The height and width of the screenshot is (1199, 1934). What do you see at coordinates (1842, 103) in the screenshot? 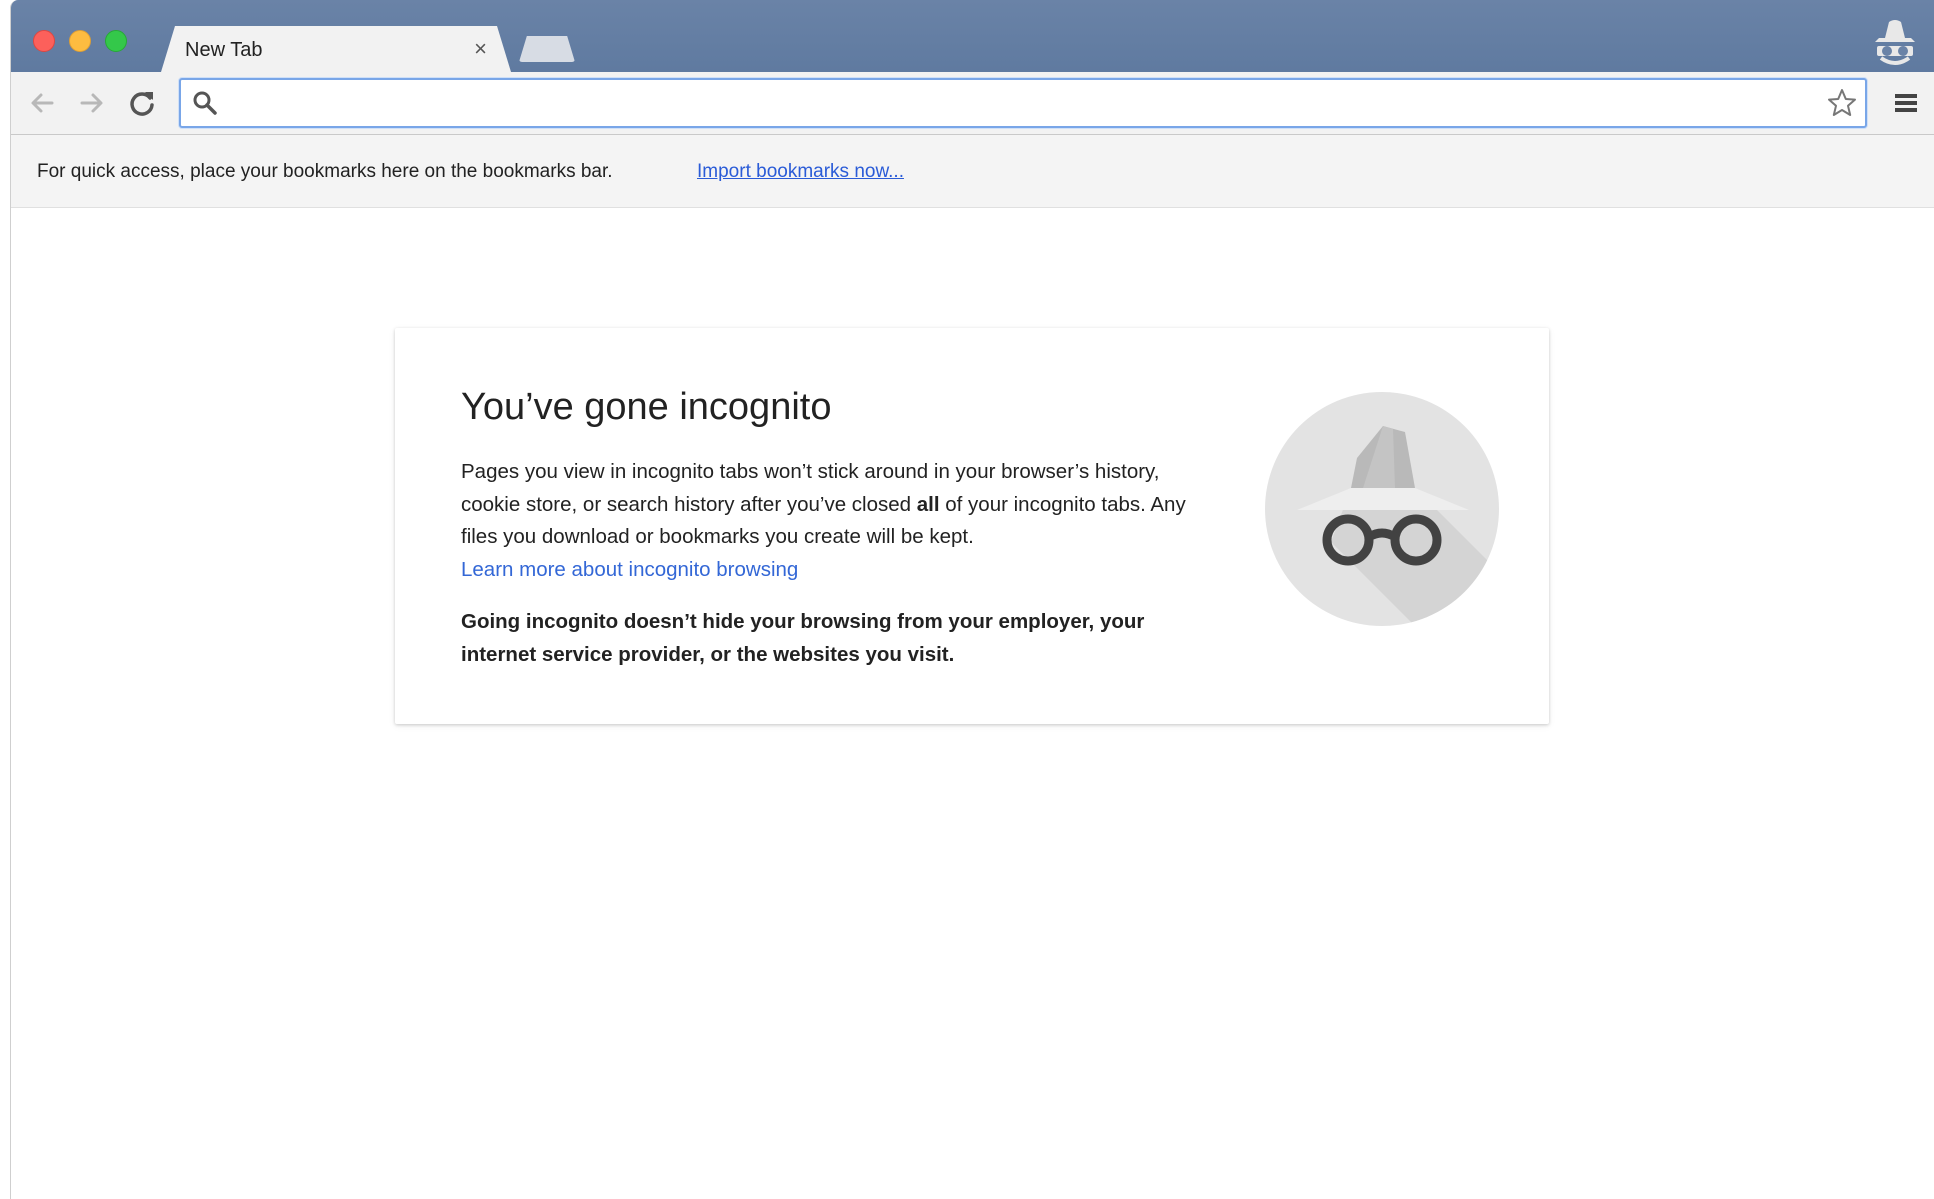
I see `bookmark-star-icon` at bounding box center [1842, 103].